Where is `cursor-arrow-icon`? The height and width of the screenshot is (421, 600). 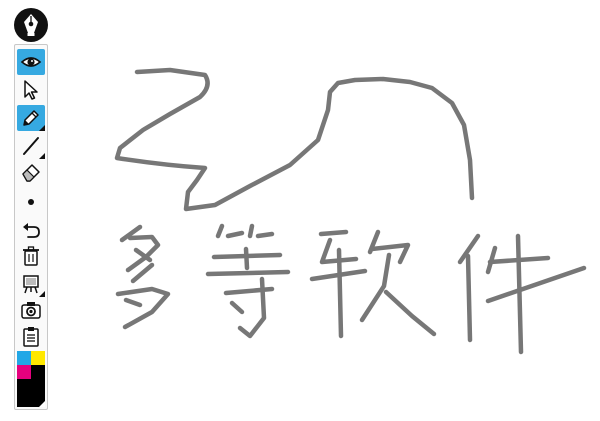
cursor-arrow-icon is located at coordinates (31, 90).